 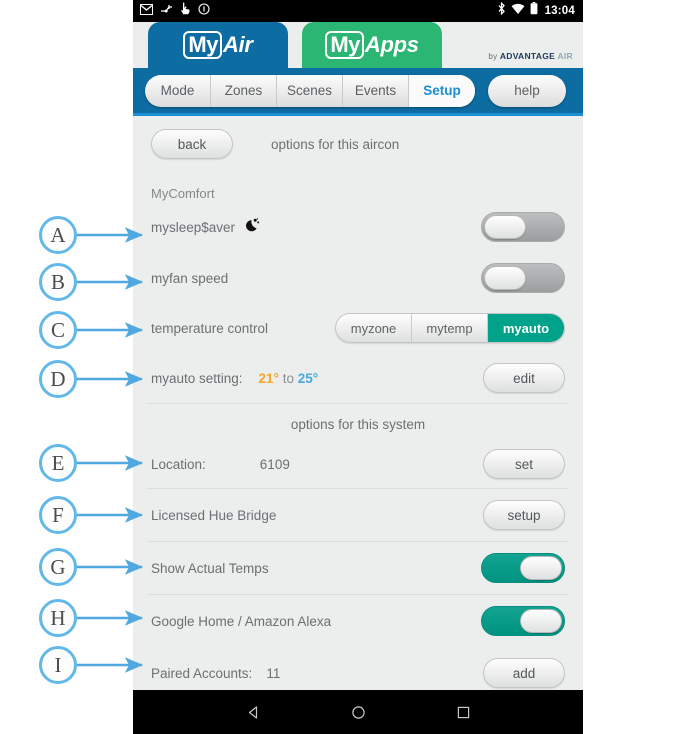 I want to click on main-tab-bar: Mode Zones Scenes Events Setup help, so click(x=358, y=90).